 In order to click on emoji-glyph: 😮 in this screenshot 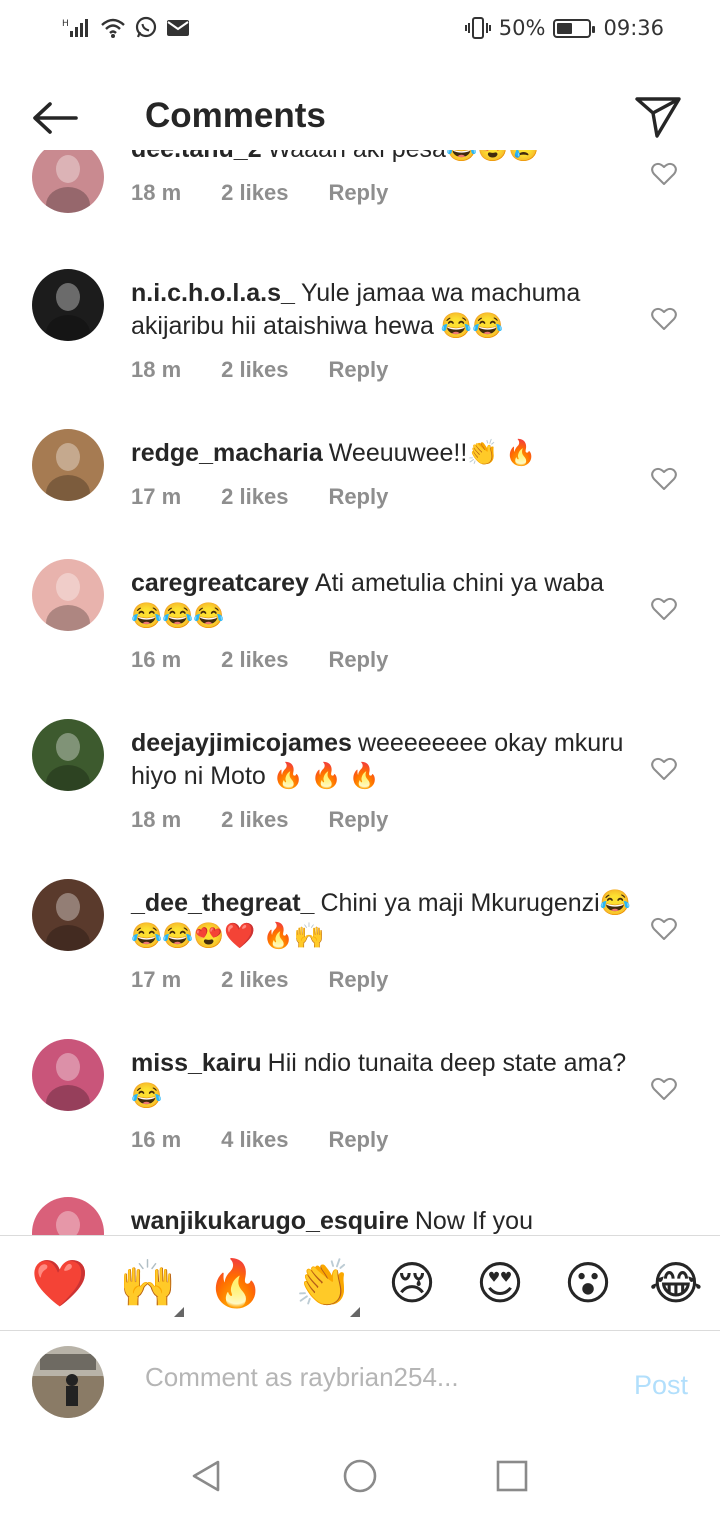, I will do `click(588, 1283)`.